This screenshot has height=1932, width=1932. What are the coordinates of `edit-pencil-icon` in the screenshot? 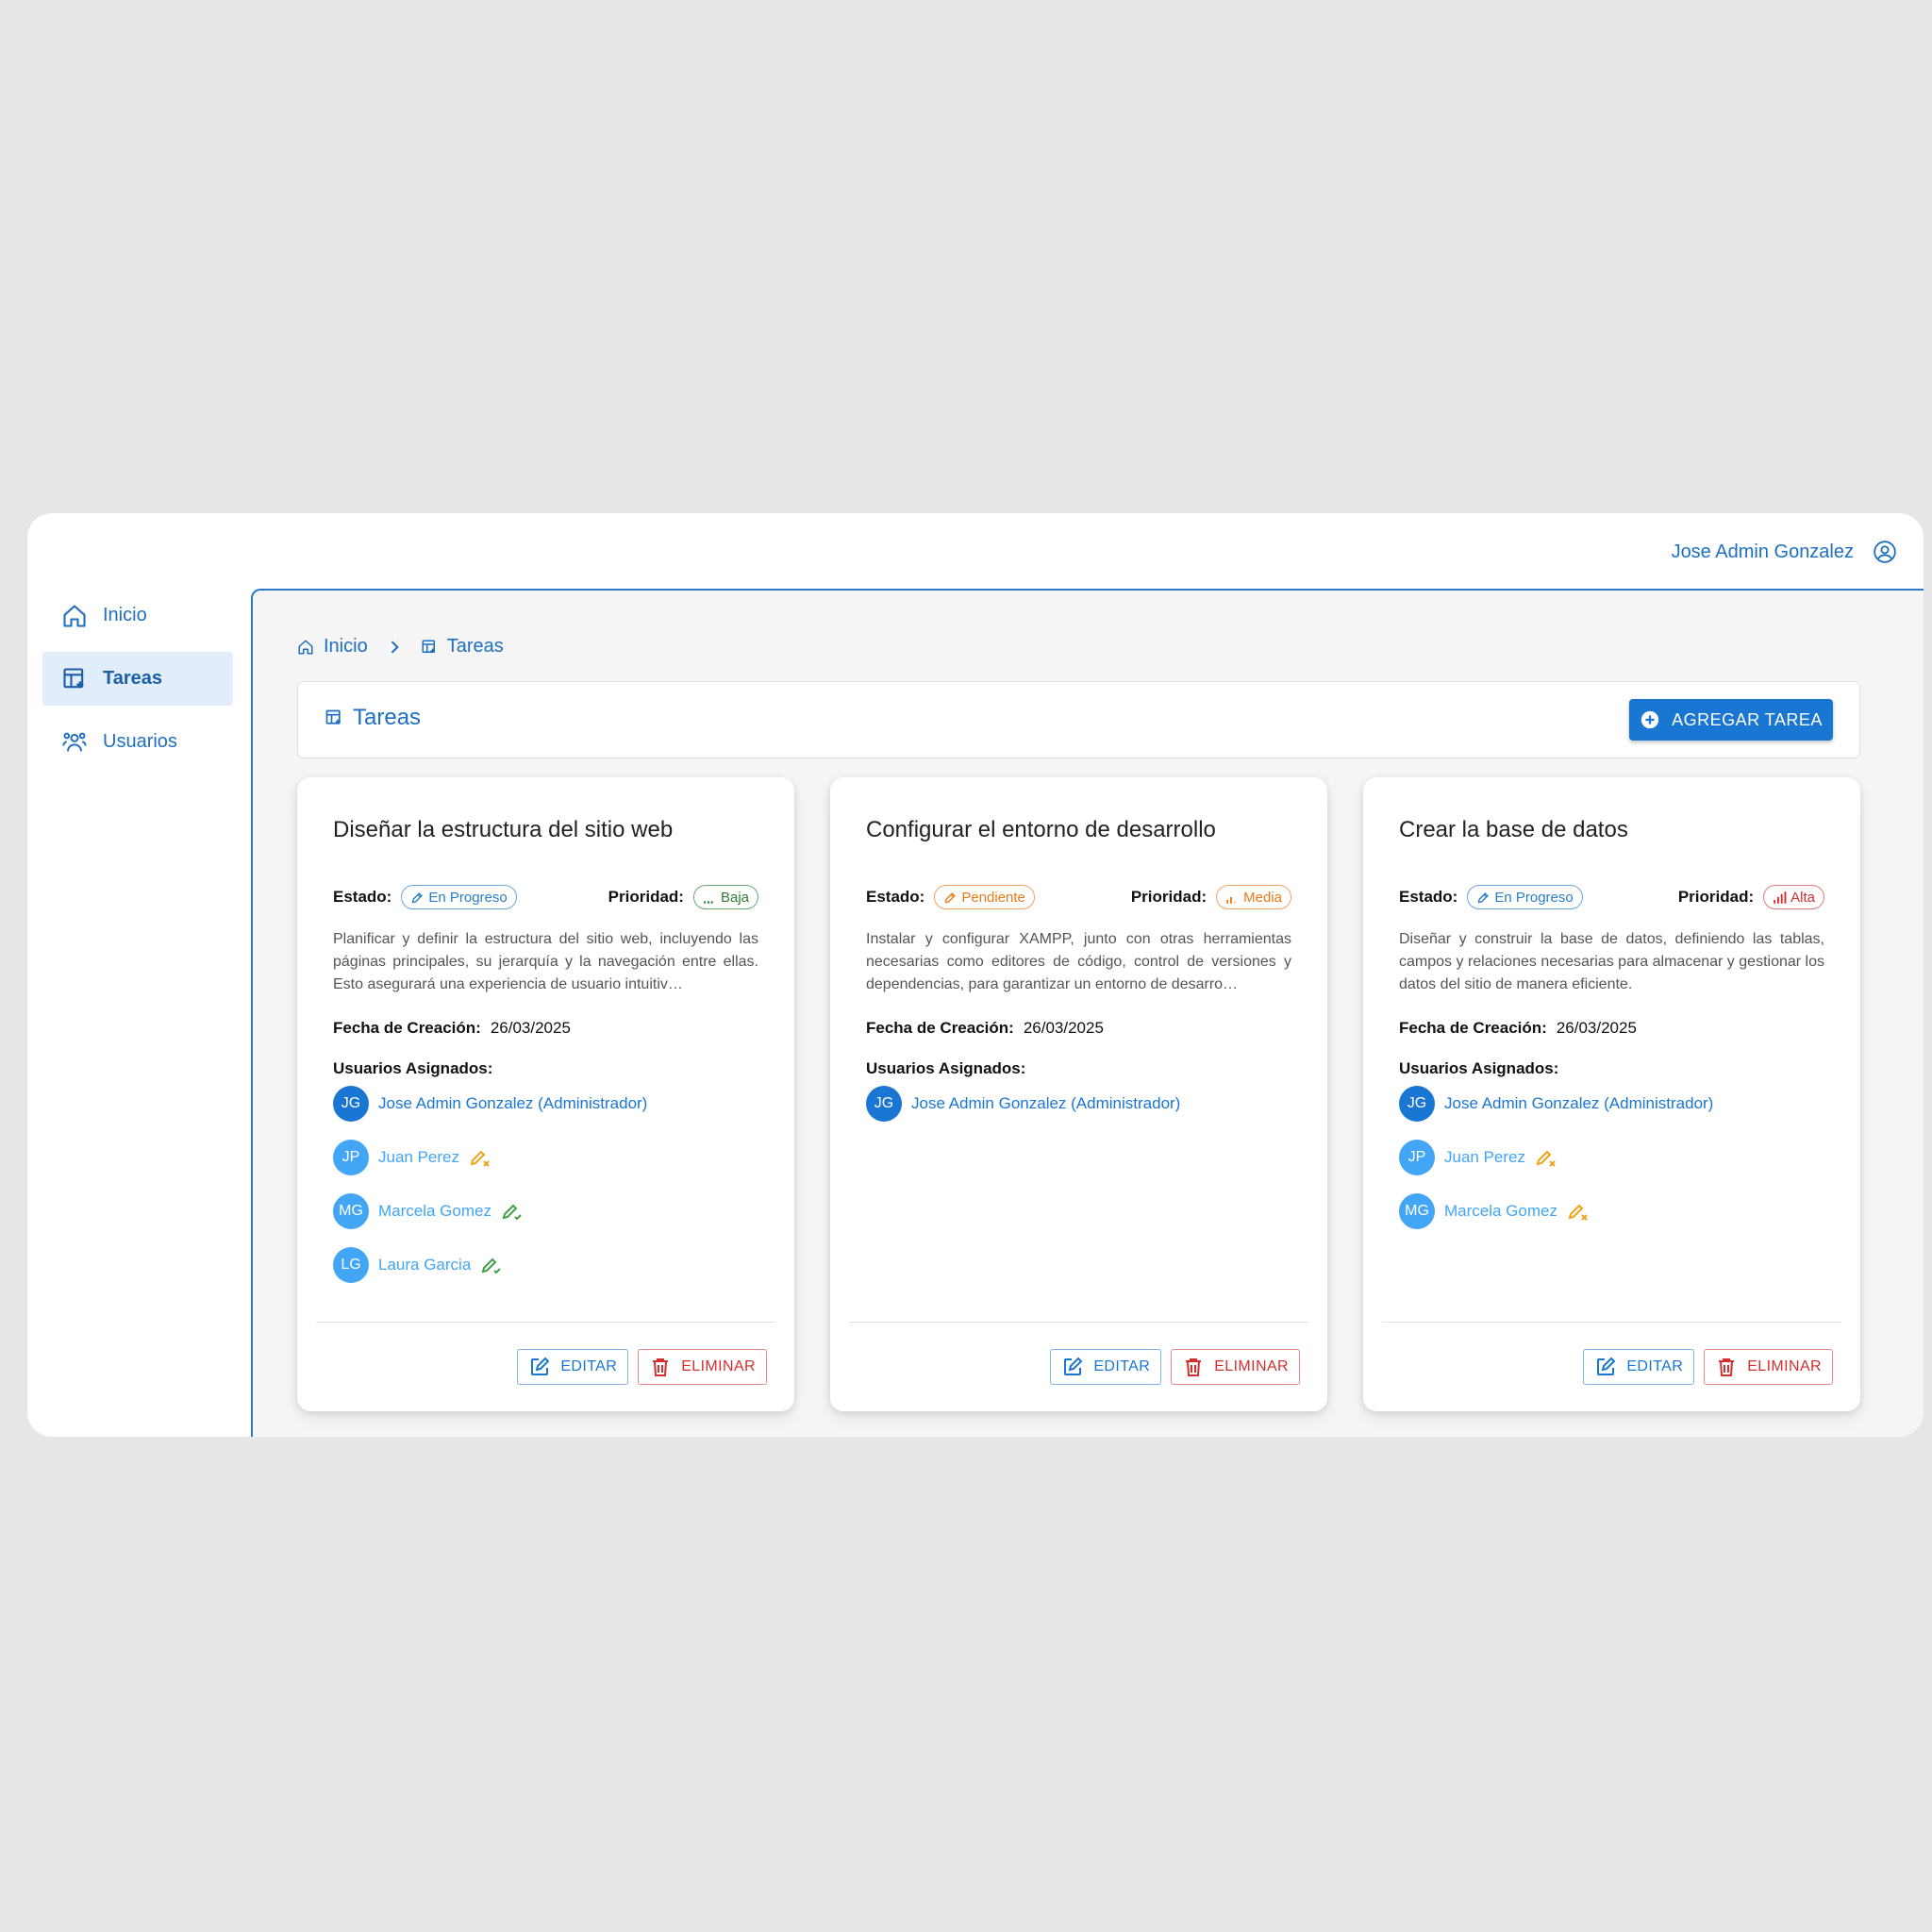 It's located at (951, 897).